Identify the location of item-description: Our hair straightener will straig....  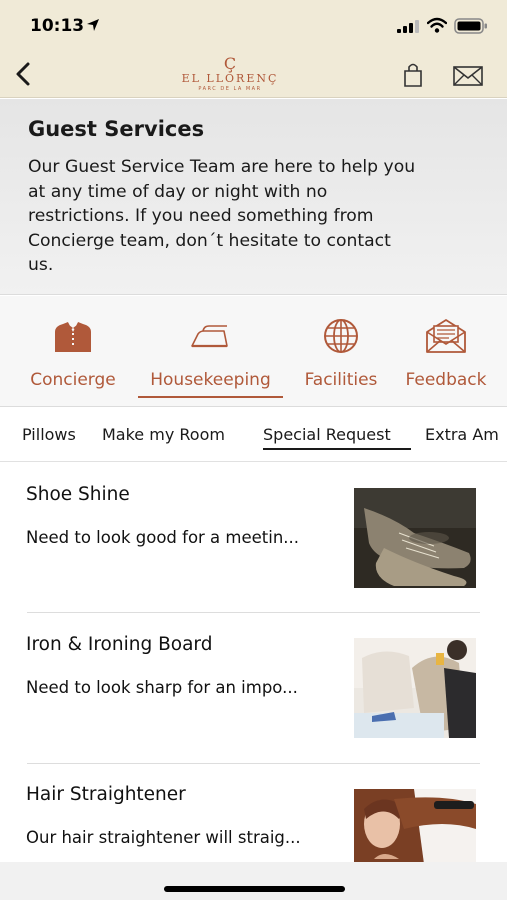
(163, 837).